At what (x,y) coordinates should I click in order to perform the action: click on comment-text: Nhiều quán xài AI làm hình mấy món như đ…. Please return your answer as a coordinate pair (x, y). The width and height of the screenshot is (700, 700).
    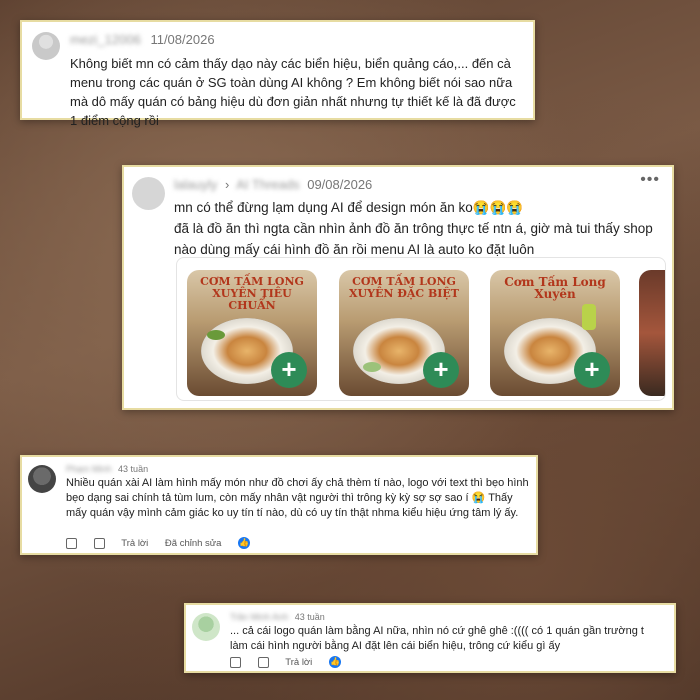
    Looking at the image, I should click on (297, 498).